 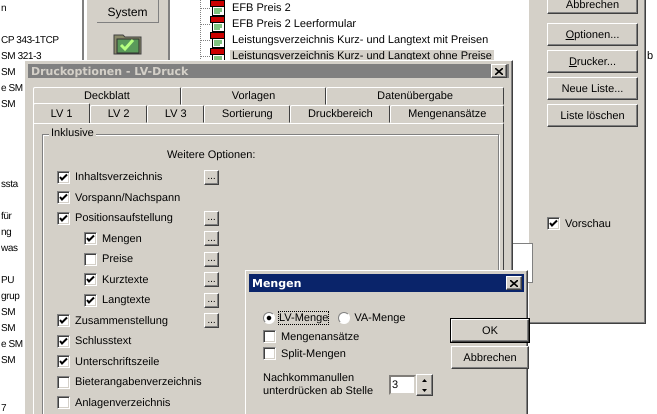 I want to click on option-label: Mengenansätze, so click(x=320, y=336).